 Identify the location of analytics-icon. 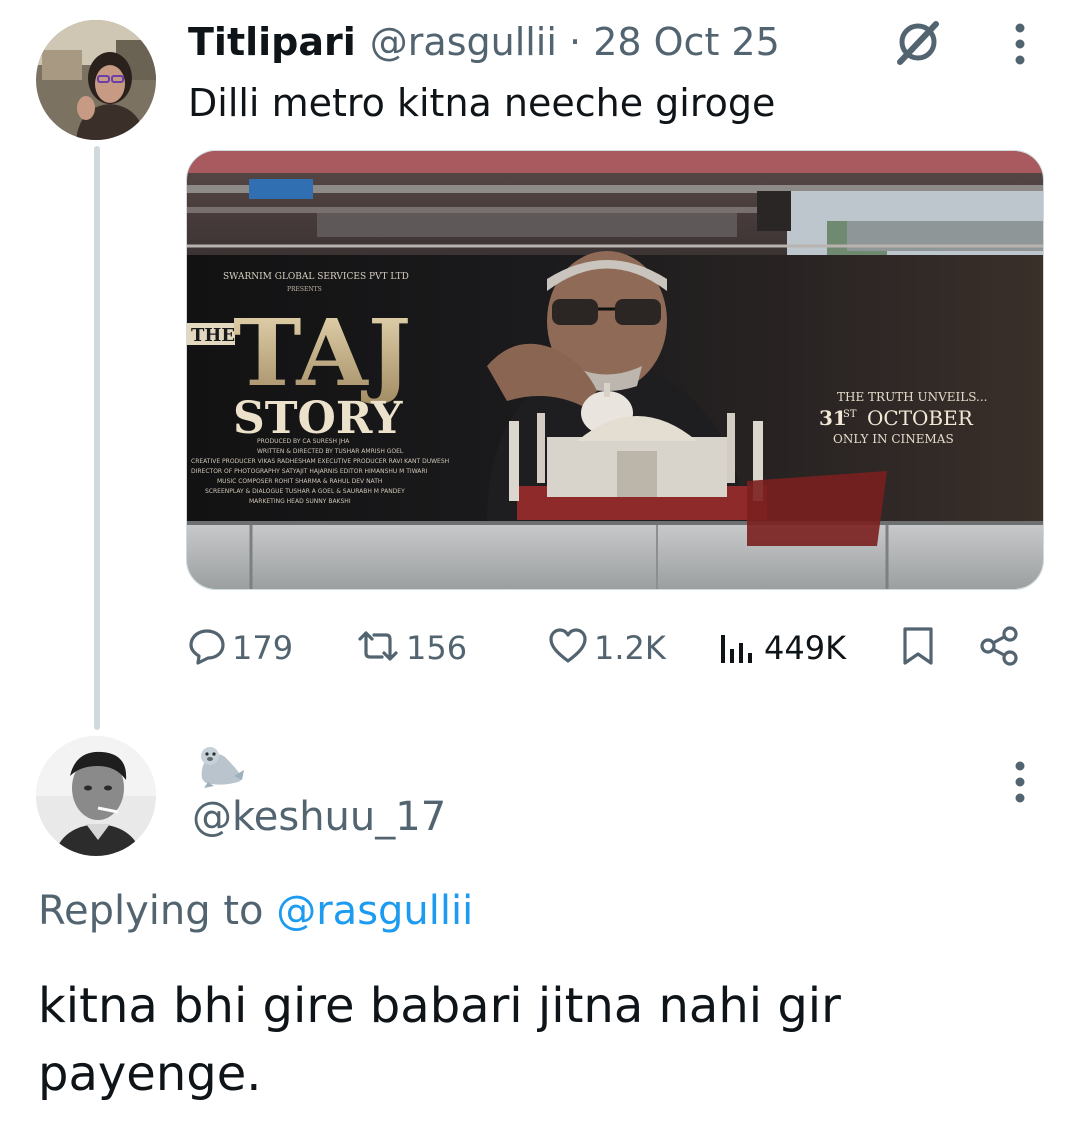
(736, 648).